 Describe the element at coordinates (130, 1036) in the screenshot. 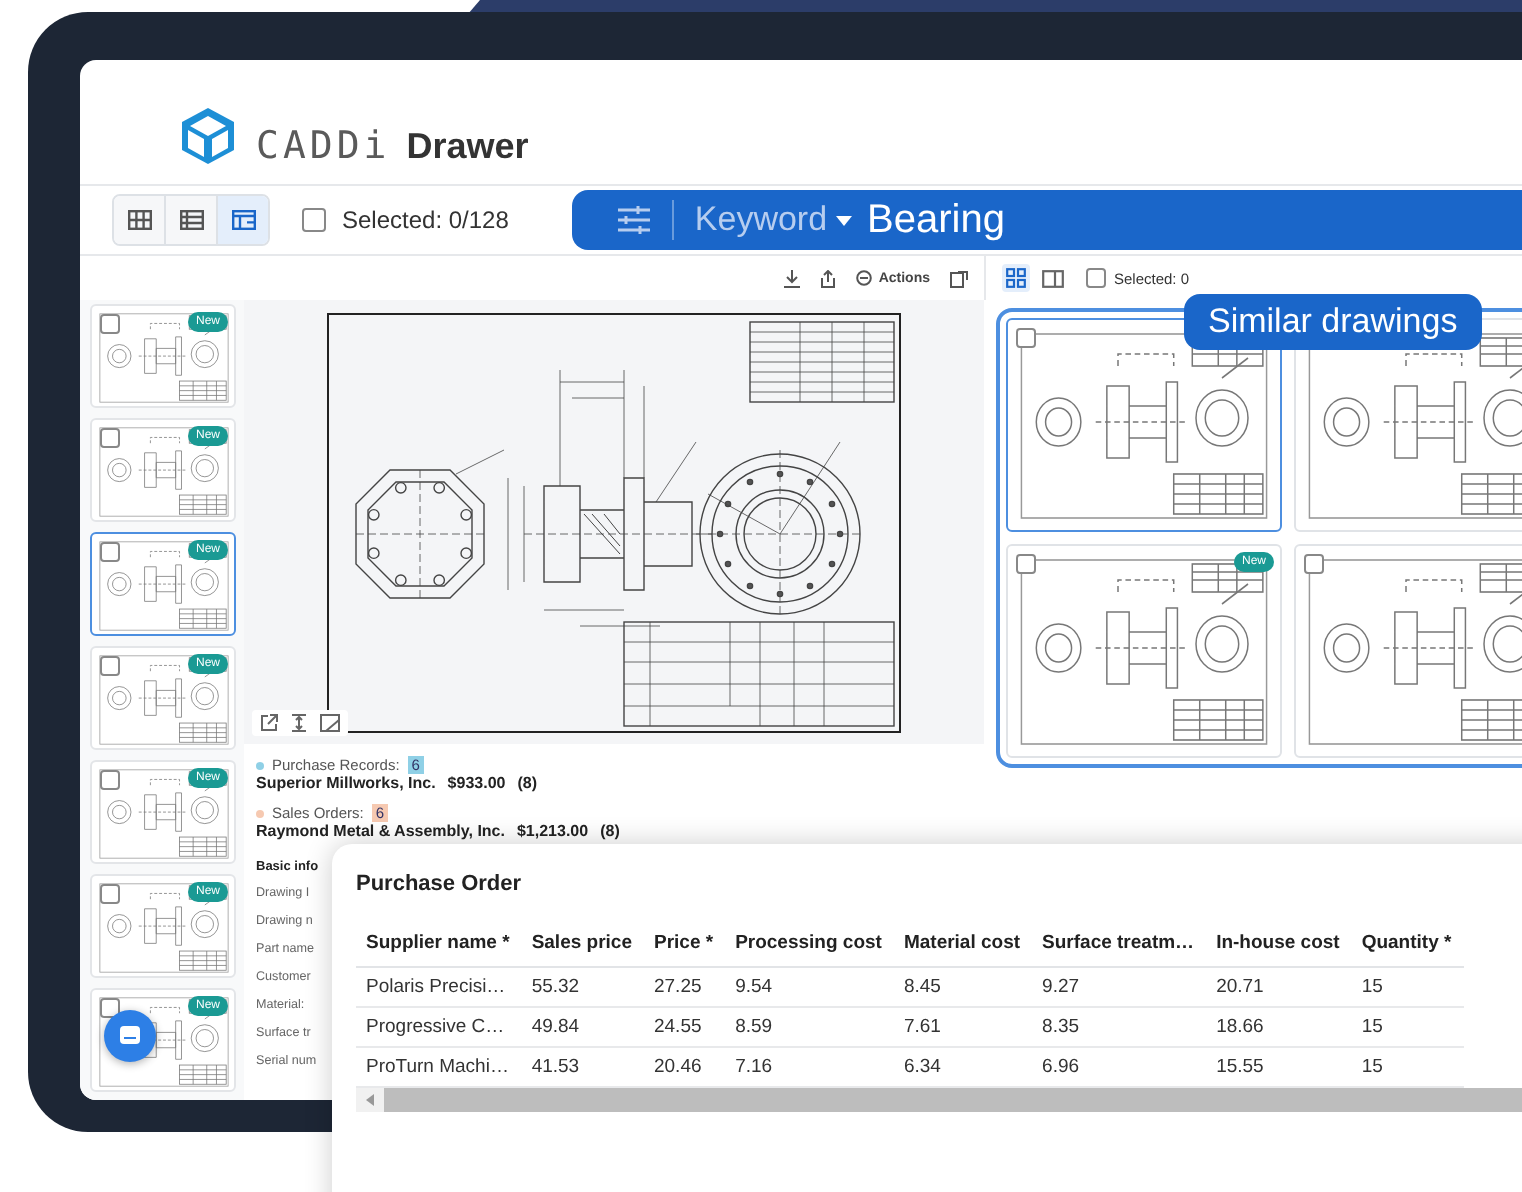

I see `chat-icon` at that location.